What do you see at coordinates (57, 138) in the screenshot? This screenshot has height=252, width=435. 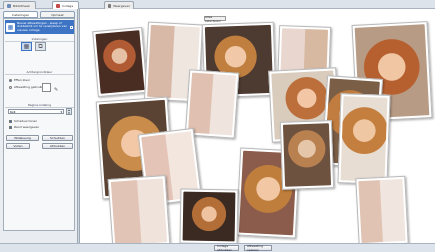 I see `shuffle-button: Schudden` at bounding box center [57, 138].